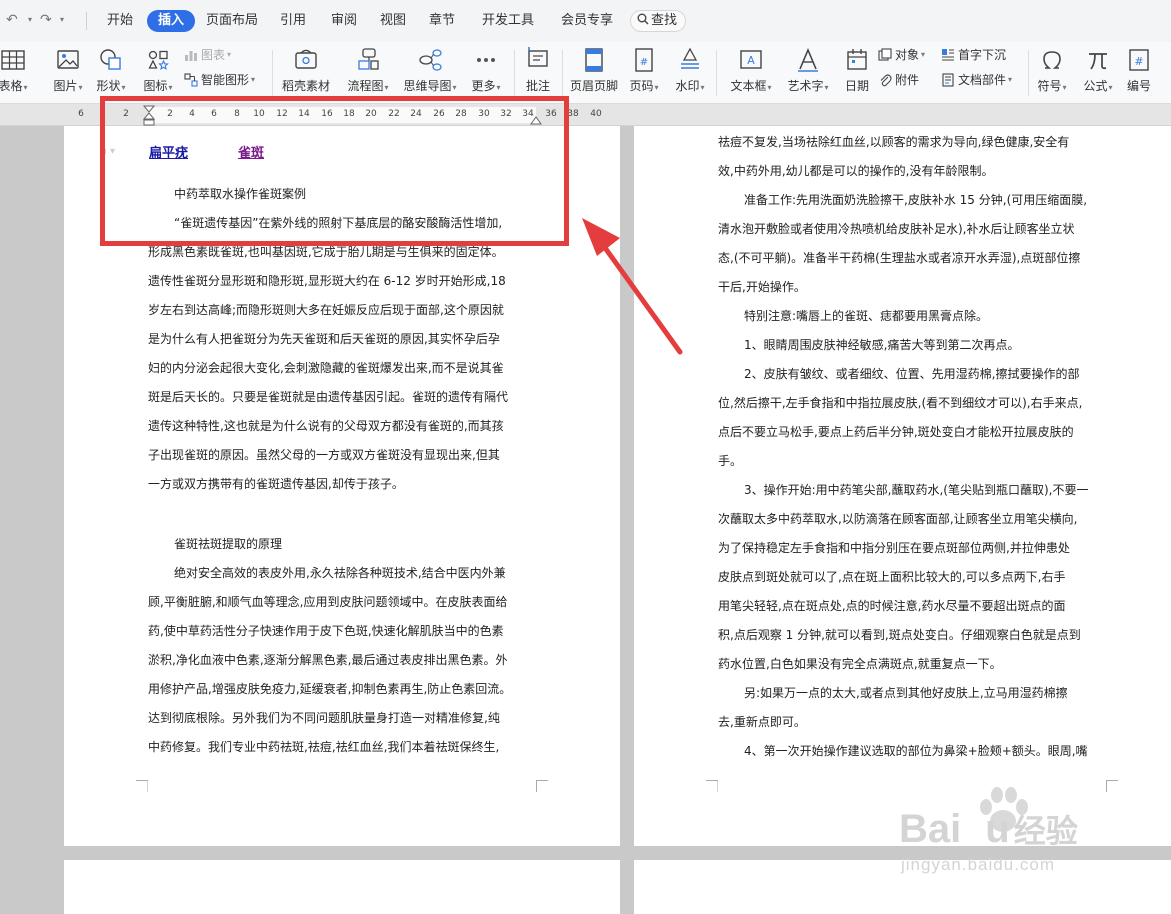 Image resolution: width=1171 pixels, height=914 pixels. I want to click on page-number-label: 页码, so click(641, 86).